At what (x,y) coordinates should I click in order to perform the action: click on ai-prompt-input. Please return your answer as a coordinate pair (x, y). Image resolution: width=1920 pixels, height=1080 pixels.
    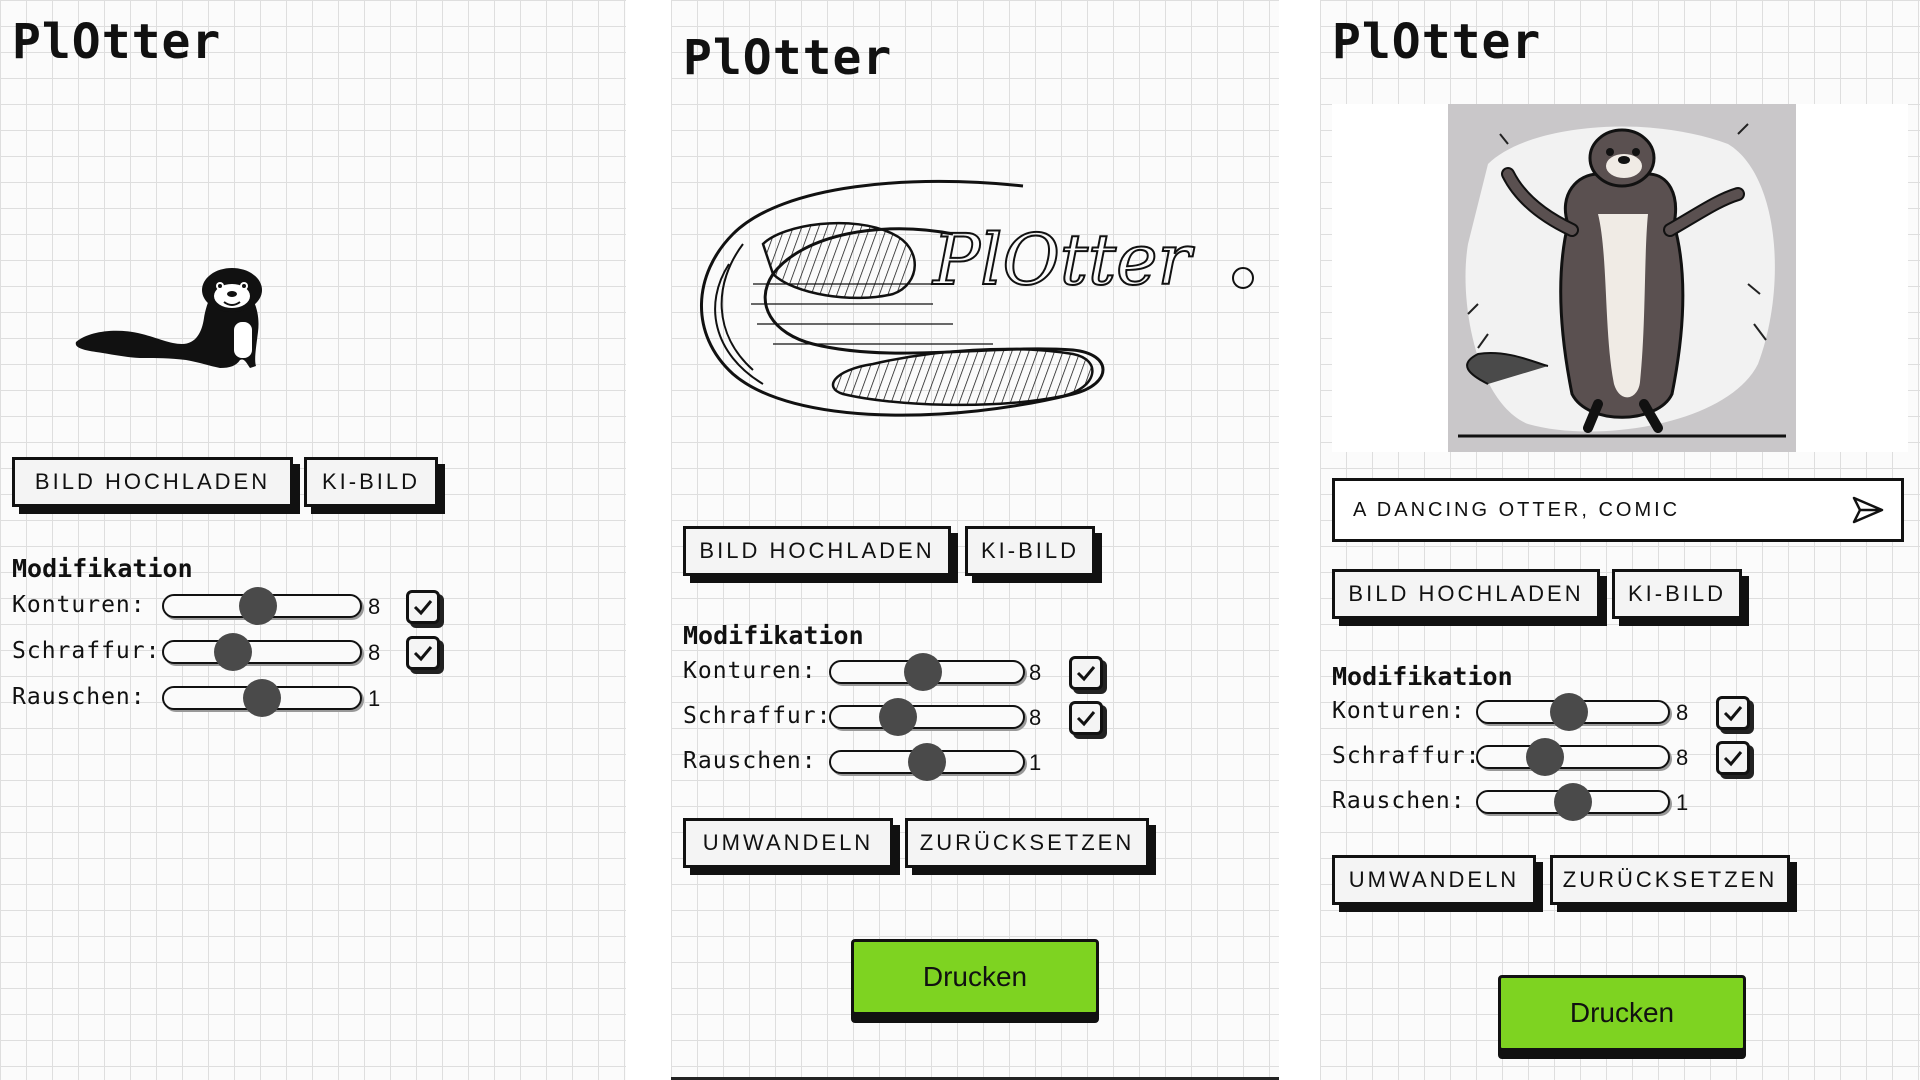
    Looking at the image, I should click on (1601, 510).